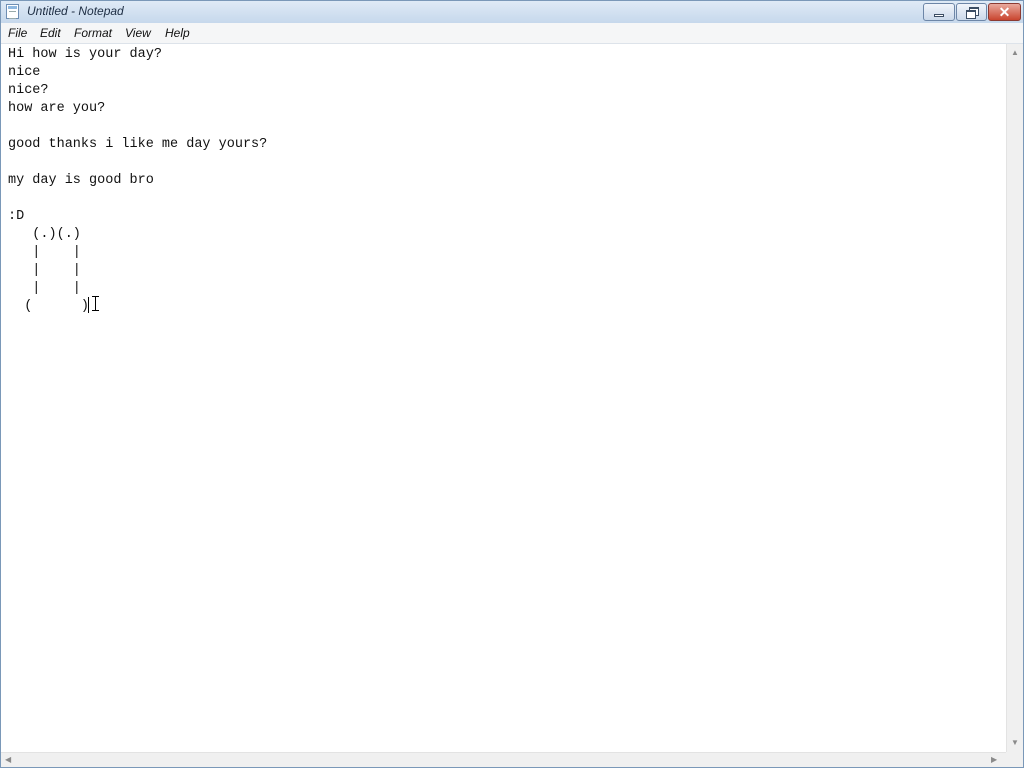 This screenshot has width=1024, height=768. I want to click on close-icon: ✕, so click(1004, 12).